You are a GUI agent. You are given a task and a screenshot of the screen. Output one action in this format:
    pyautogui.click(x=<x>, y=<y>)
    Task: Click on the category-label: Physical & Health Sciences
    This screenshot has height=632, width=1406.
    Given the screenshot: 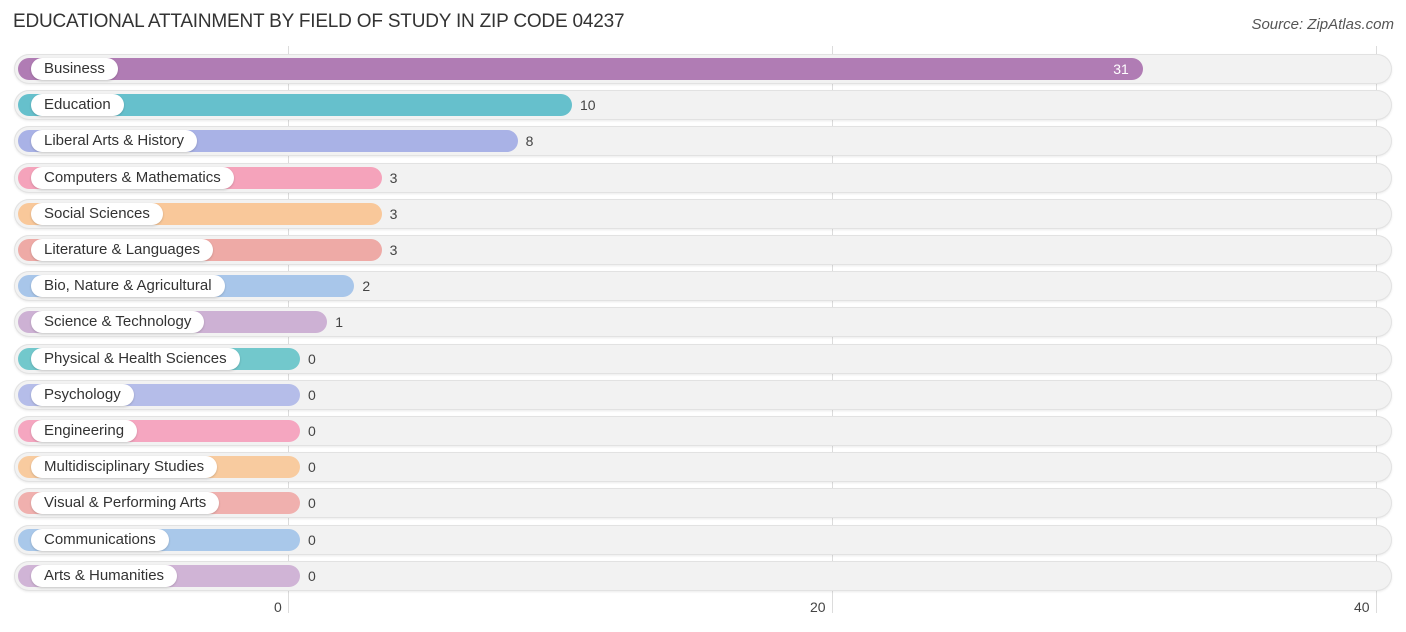 What is the action you would take?
    pyautogui.click(x=135, y=358)
    